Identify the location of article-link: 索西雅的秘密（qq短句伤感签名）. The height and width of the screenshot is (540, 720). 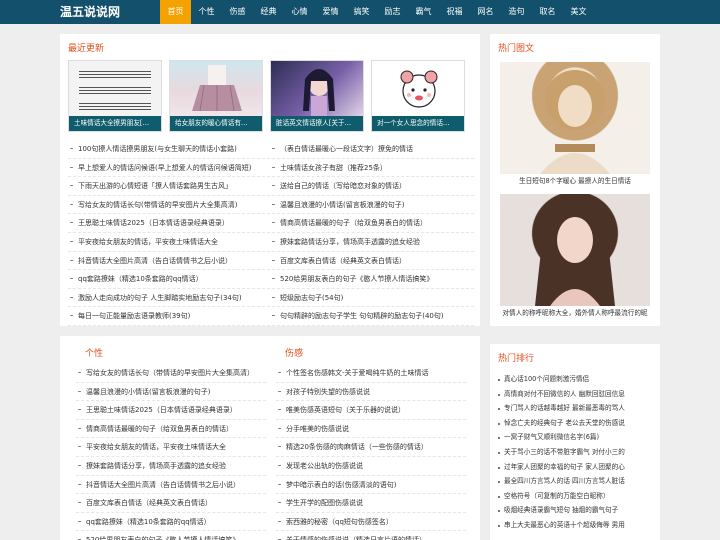
(371, 522).